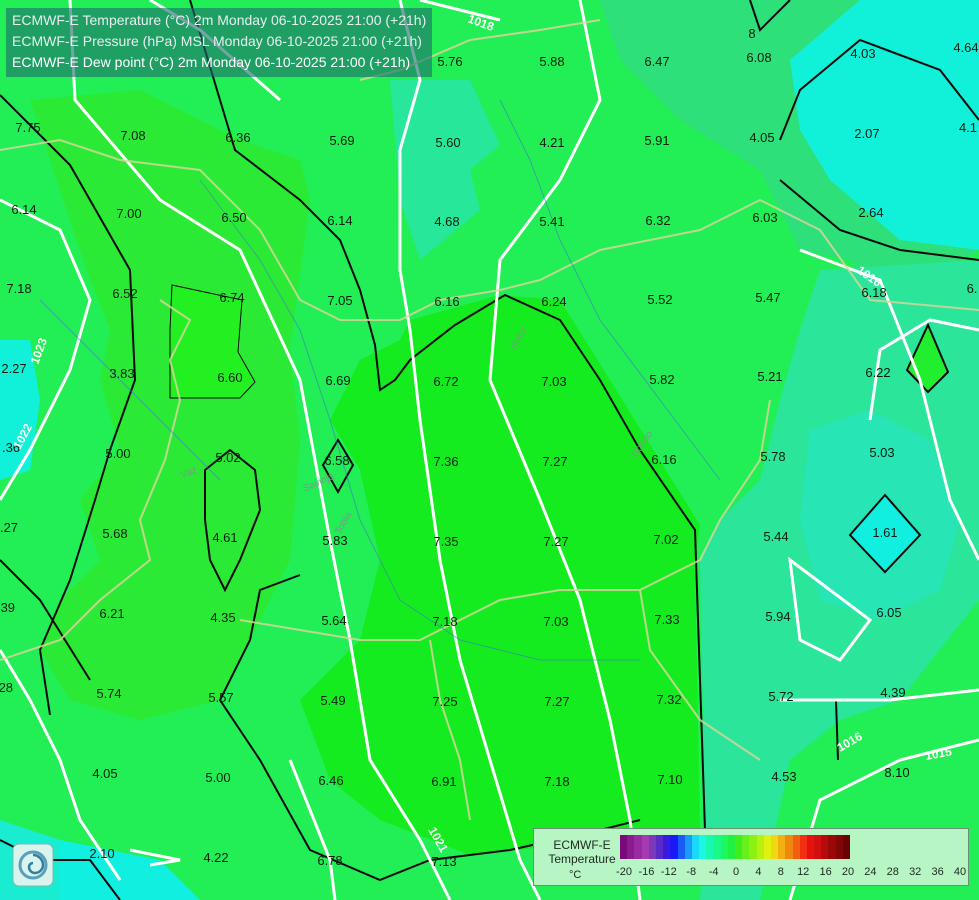  Describe the element at coordinates (772, 456) in the screenshot. I see `value-label: 5.78` at that location.